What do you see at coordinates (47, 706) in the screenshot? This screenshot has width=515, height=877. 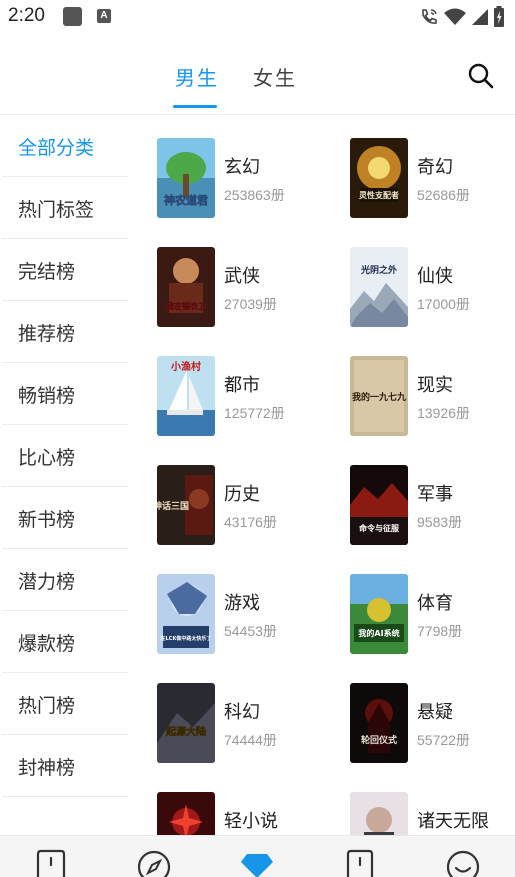 I see `sidebar-item-label: 热门榜` at bounding box center [47, 706].